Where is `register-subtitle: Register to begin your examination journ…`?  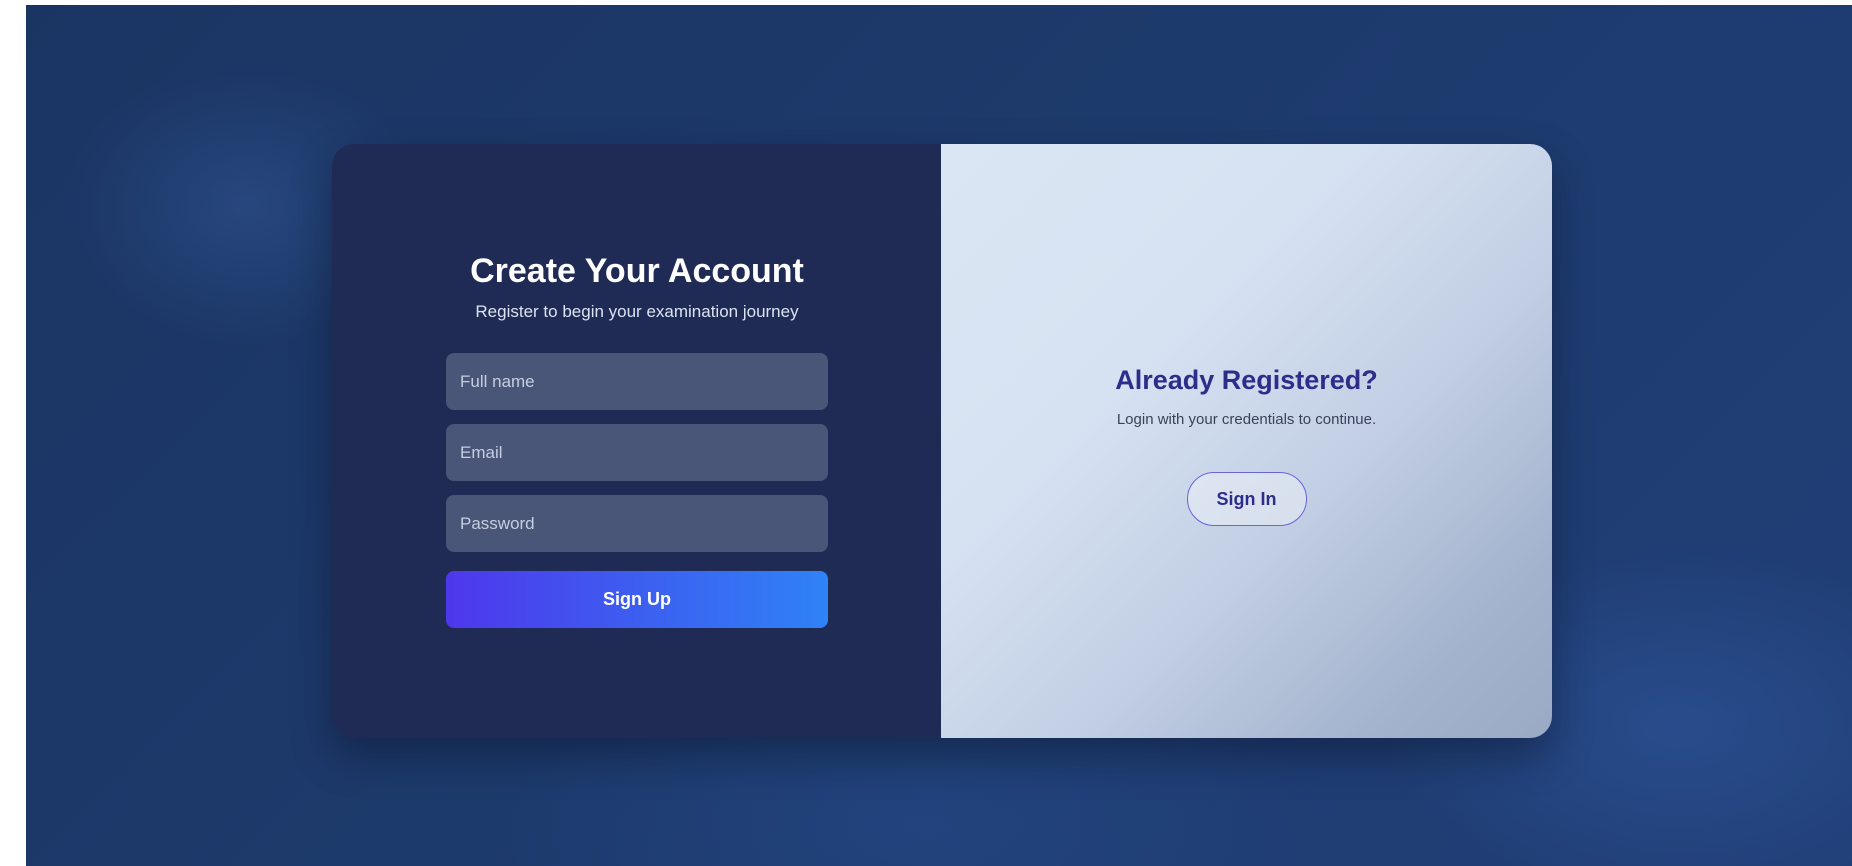
register-subtitle: Register to begin your examination journ… is located at coordinates (637, 311).